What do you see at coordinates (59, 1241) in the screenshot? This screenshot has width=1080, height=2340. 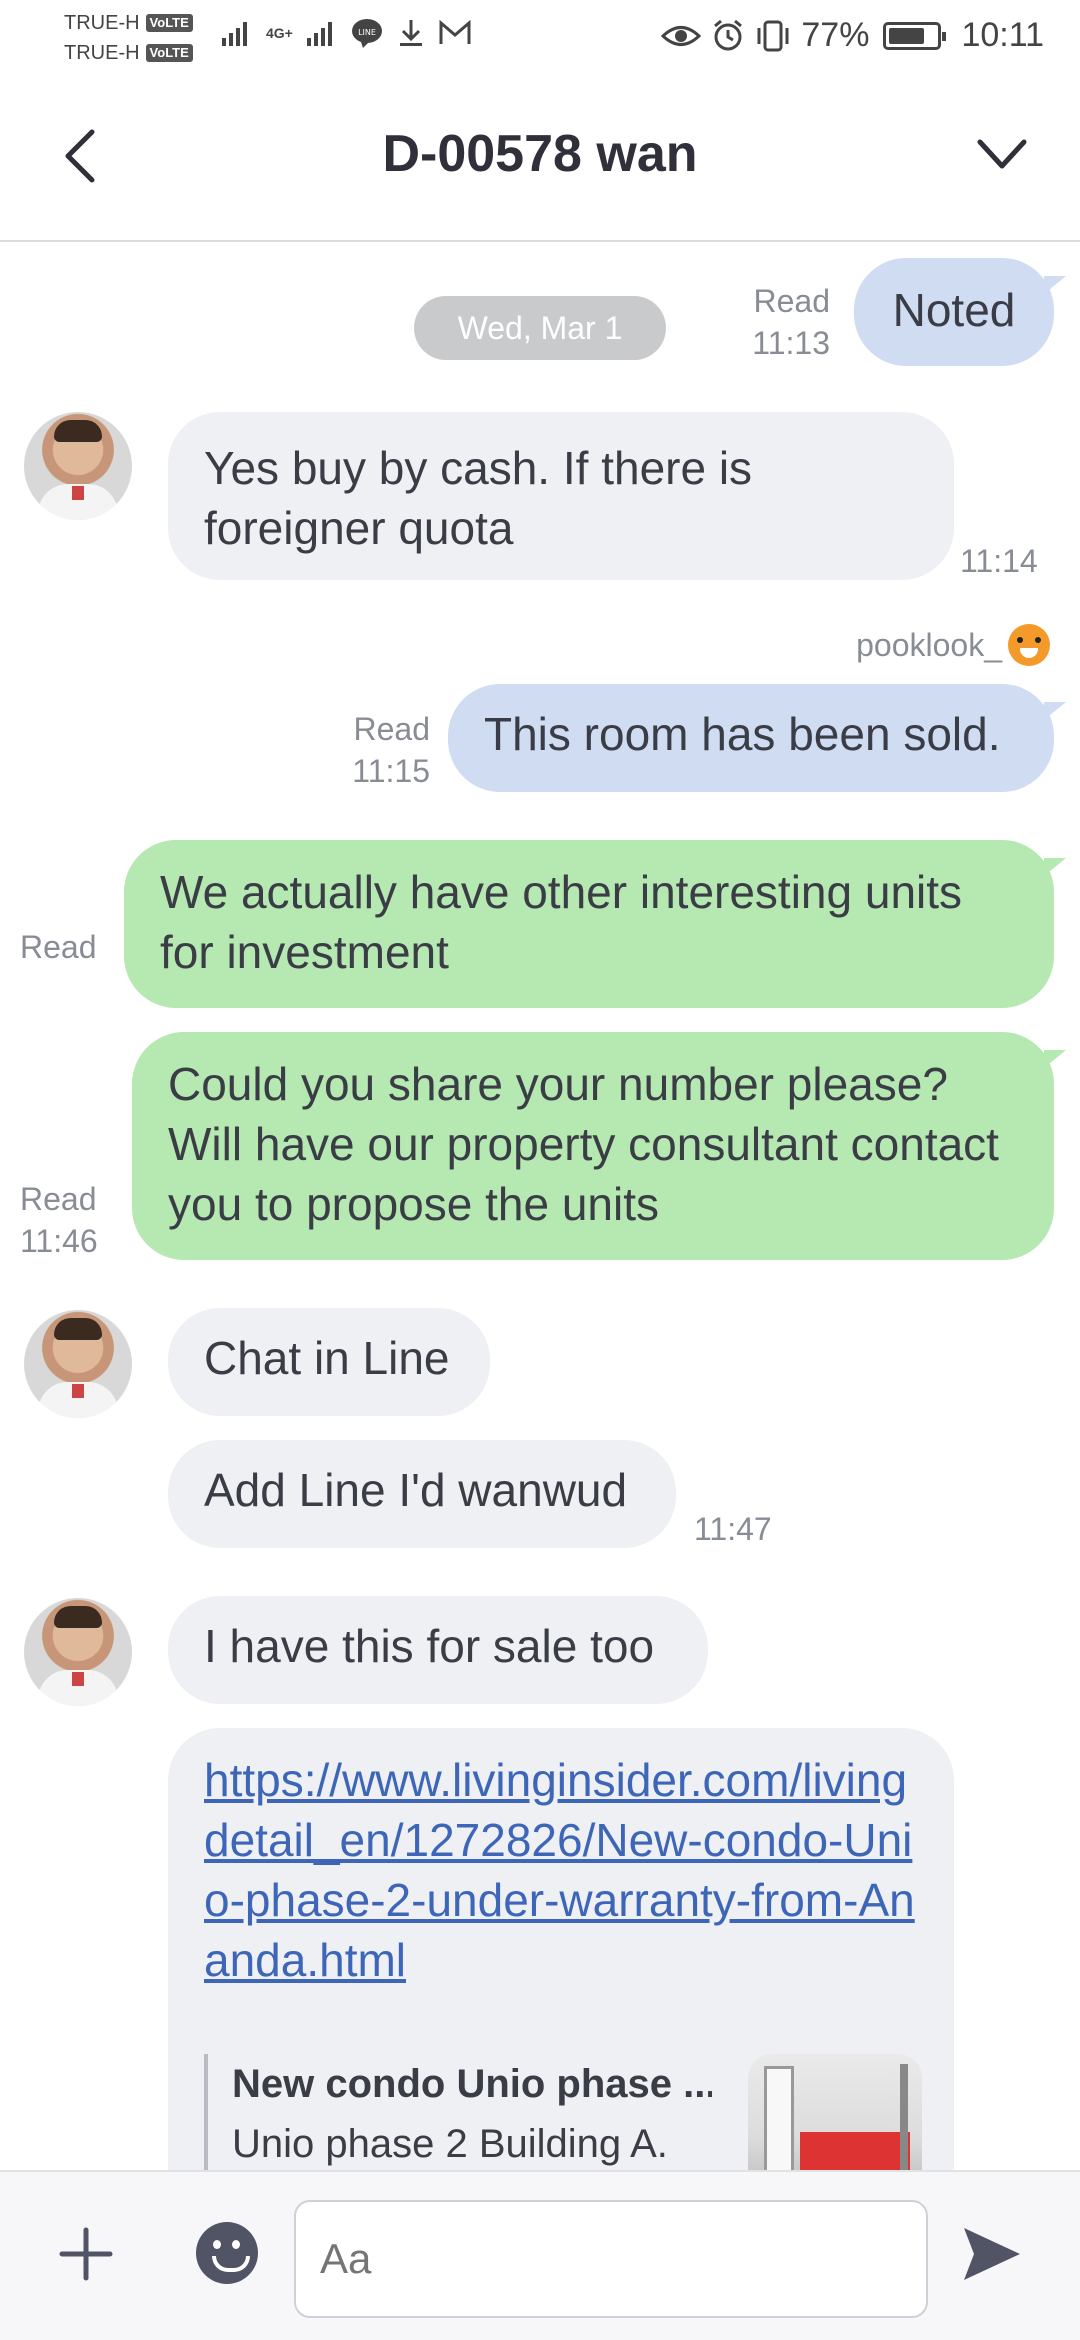 I see `message-time: 11:46` at bounding box center [59, 1241].